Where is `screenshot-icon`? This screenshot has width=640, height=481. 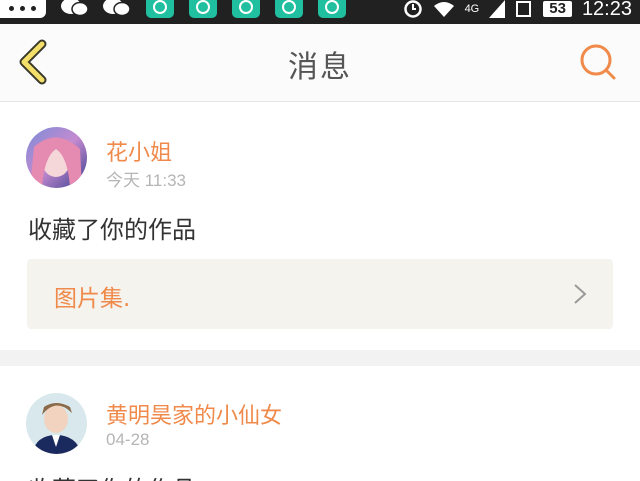 screenshot-icon is located at coordinates (524, 9).